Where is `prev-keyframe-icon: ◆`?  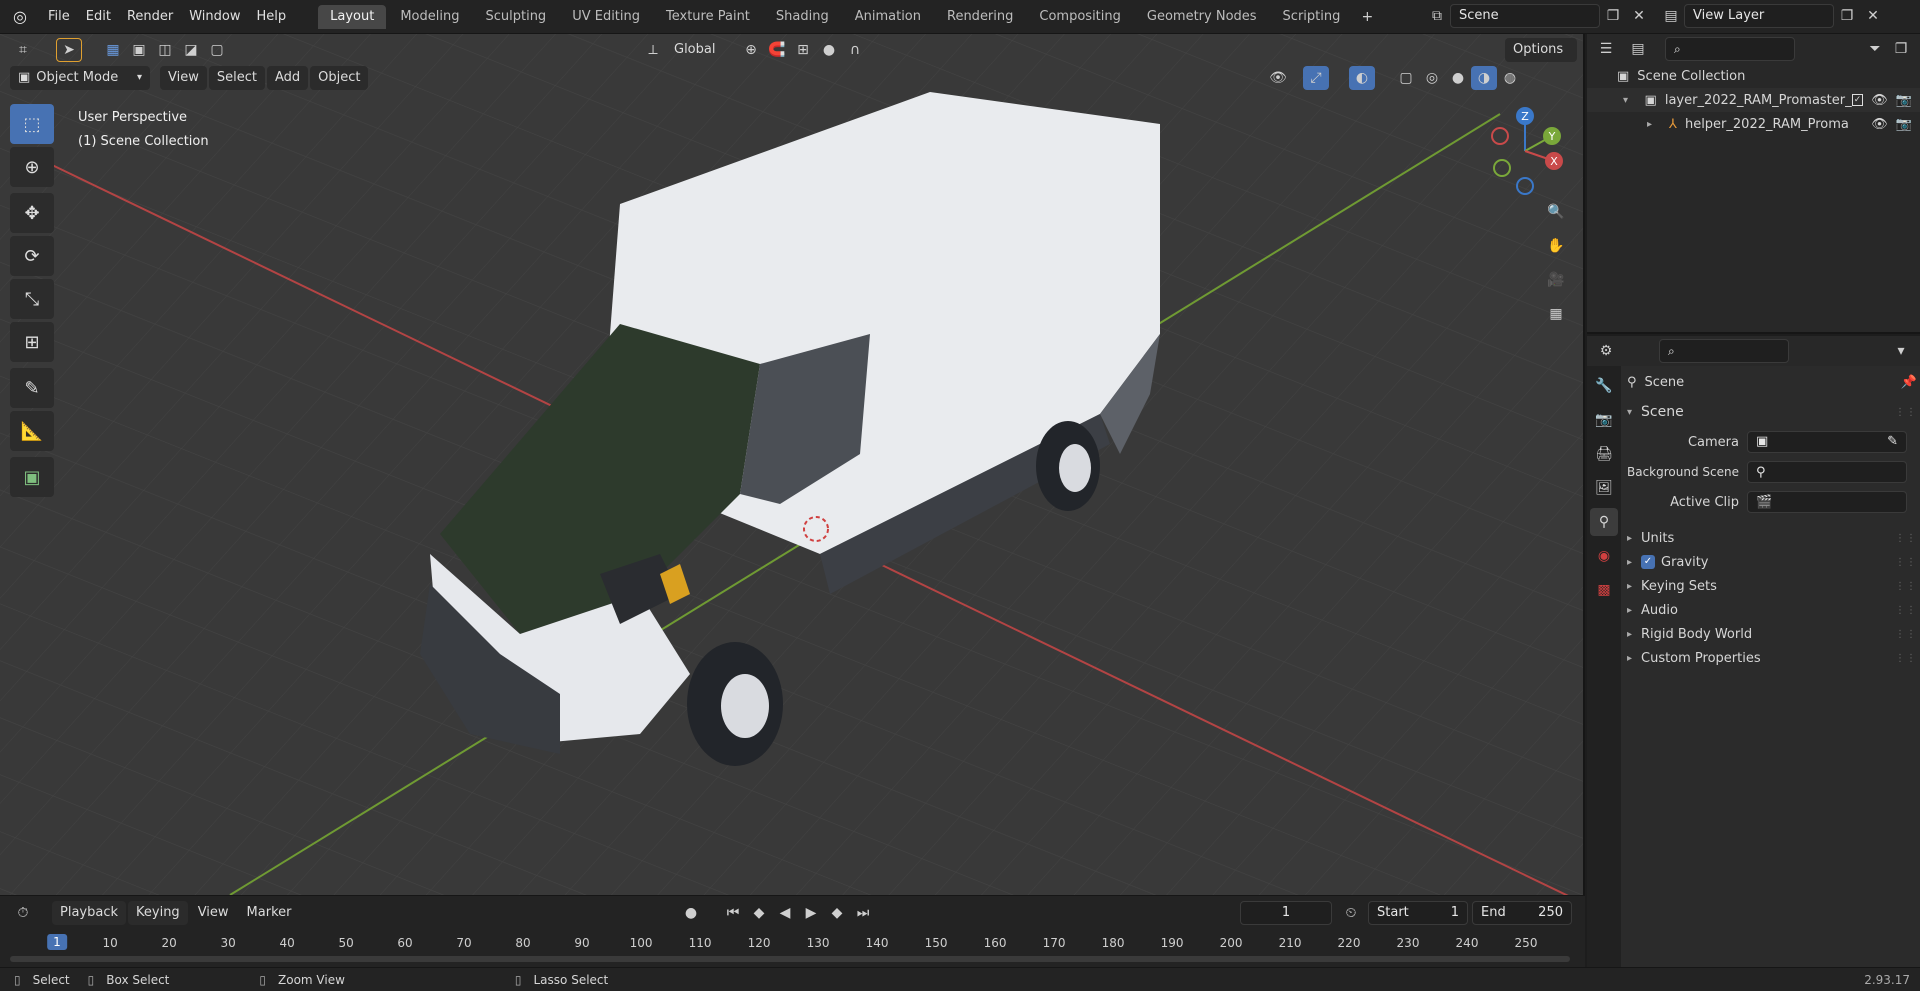 prev-keyframe-icon: ◆ is located at coordinates (759, 913).